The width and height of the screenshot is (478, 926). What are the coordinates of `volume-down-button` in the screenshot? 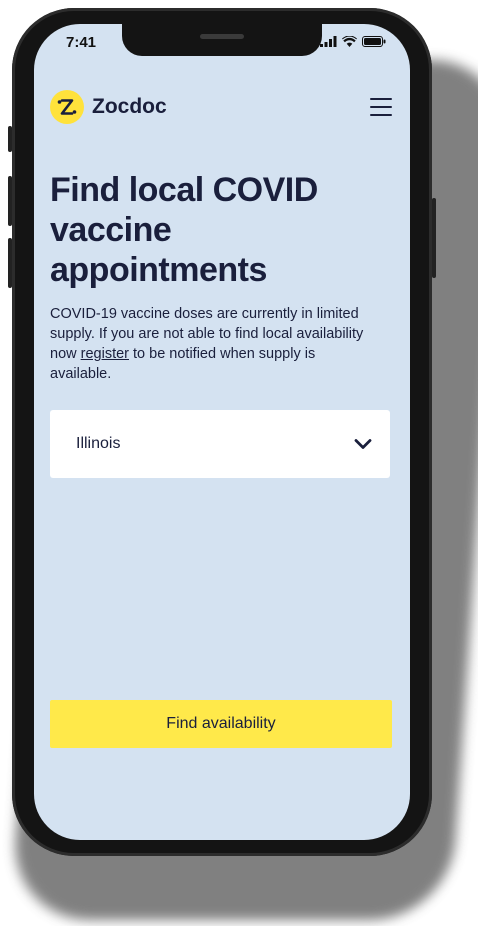 It's located at (10, 263).